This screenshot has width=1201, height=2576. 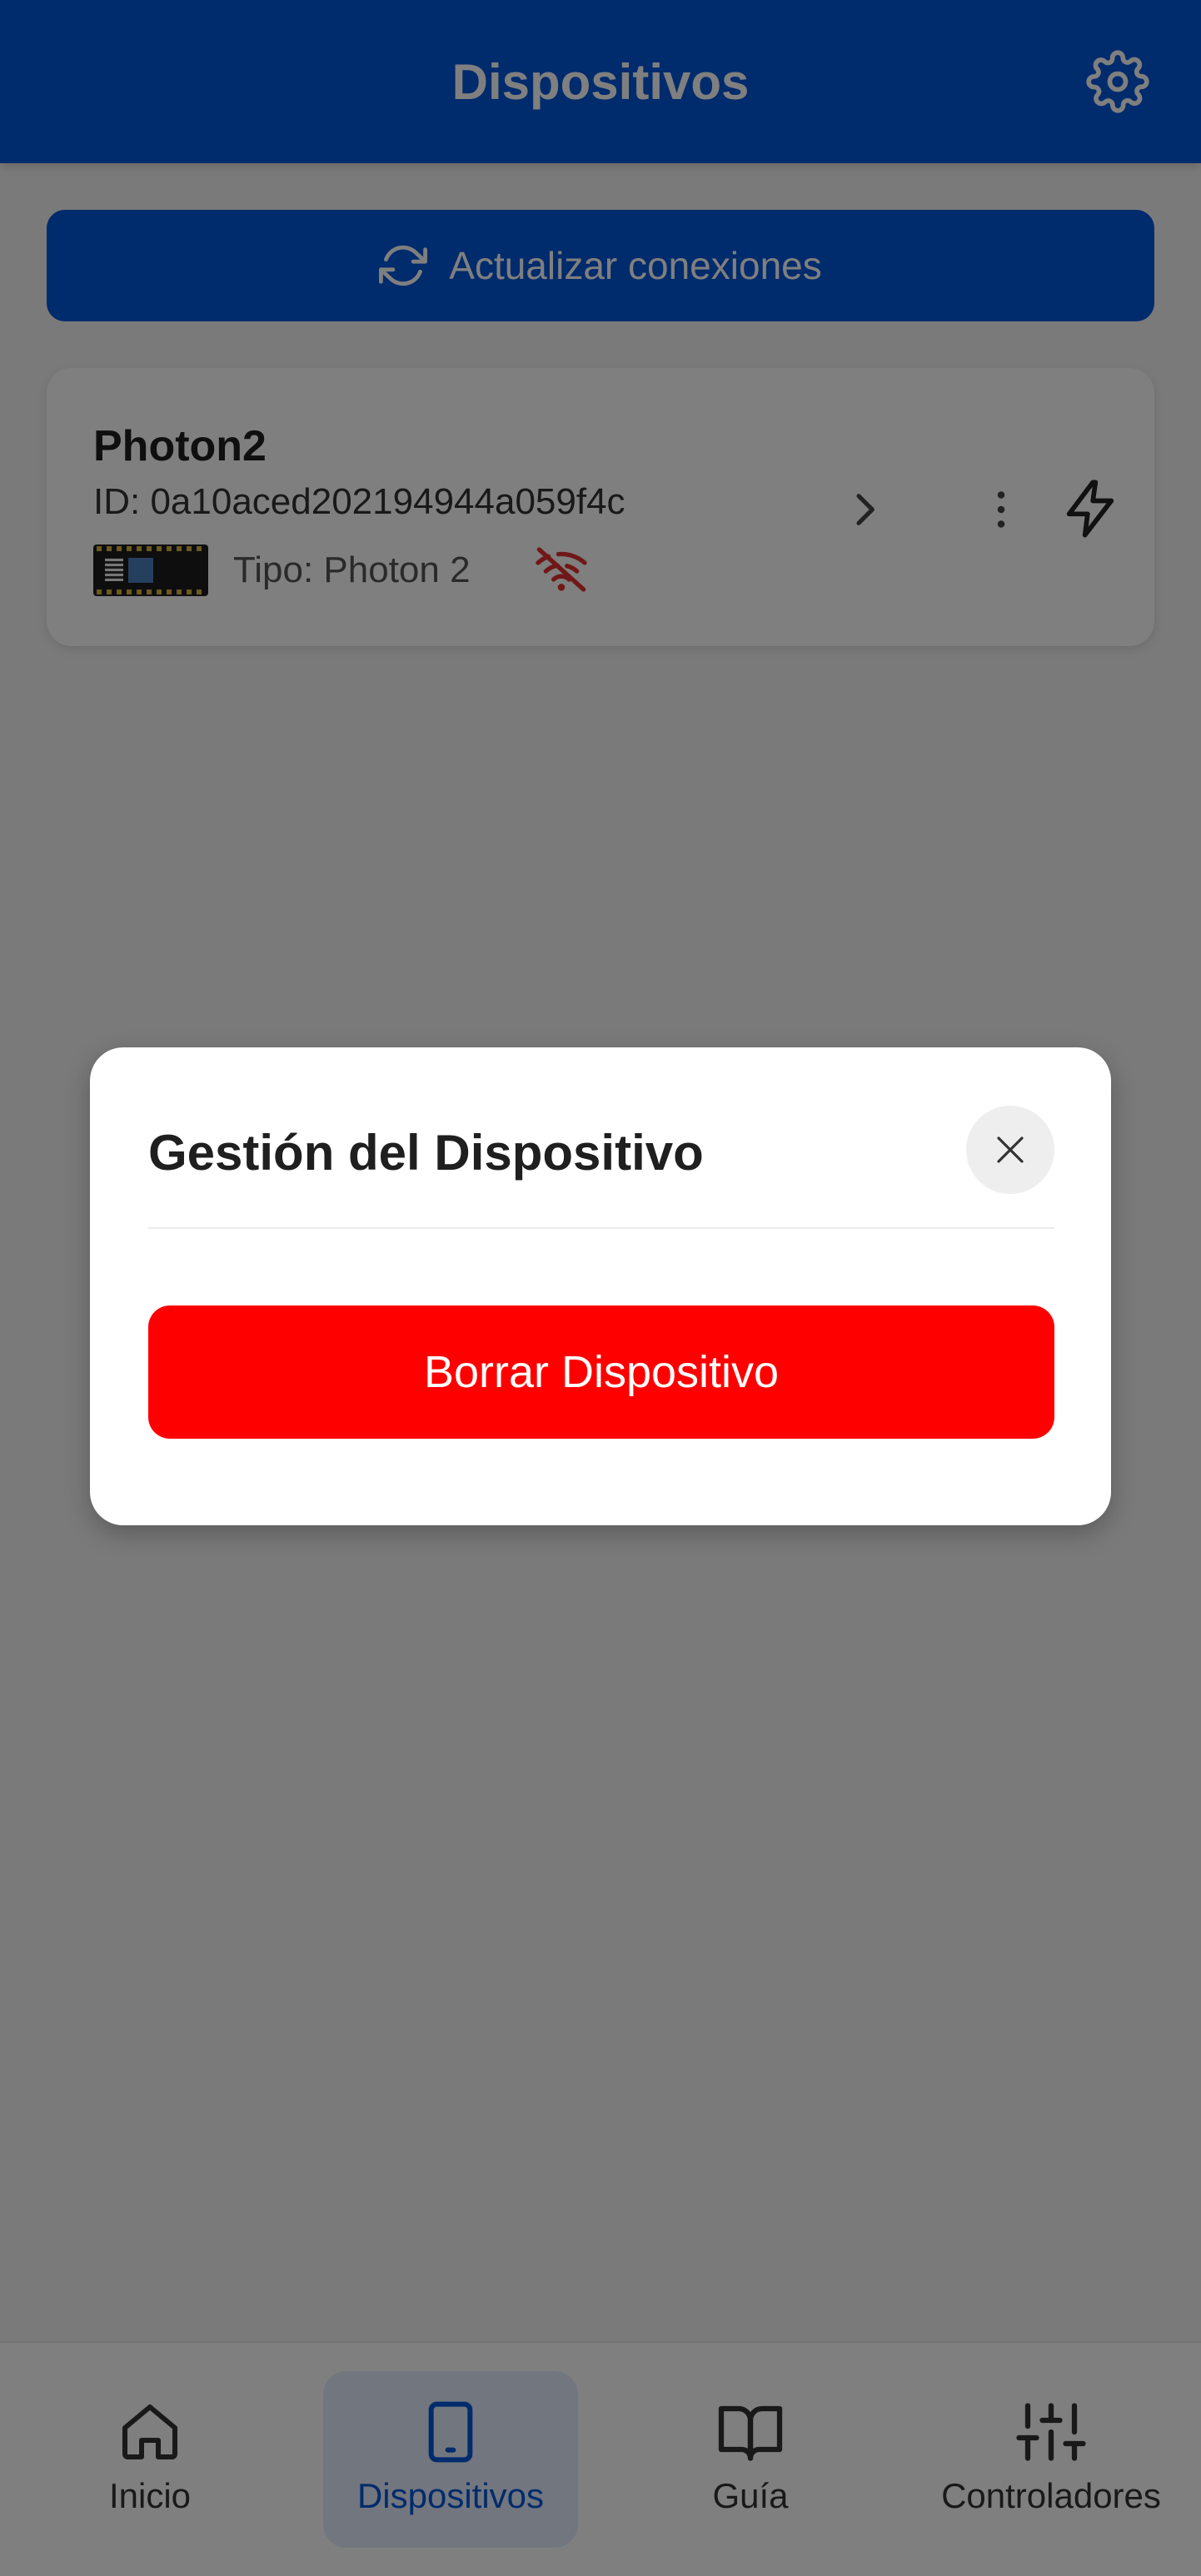 I want to click on close-dialog-button, so click(x=1010, y=1150).